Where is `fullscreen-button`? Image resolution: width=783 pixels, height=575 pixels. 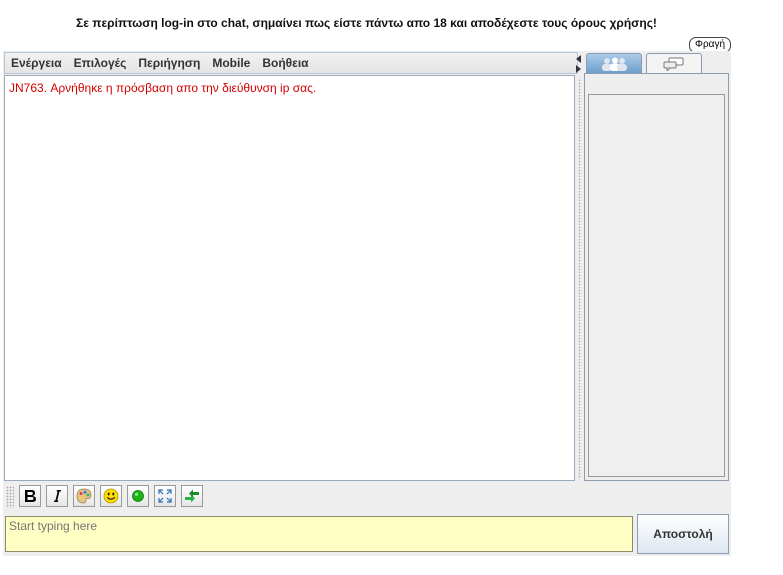
fullscreen-button is located at coordinates (165, 496).